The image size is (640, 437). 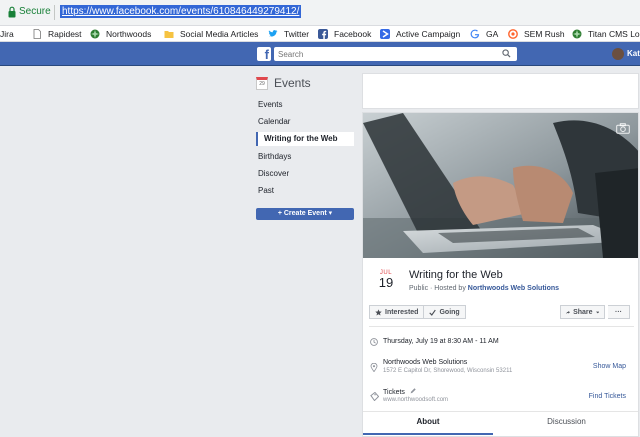 I want to click on facebook-logo: f, so click(x=264, y=54).